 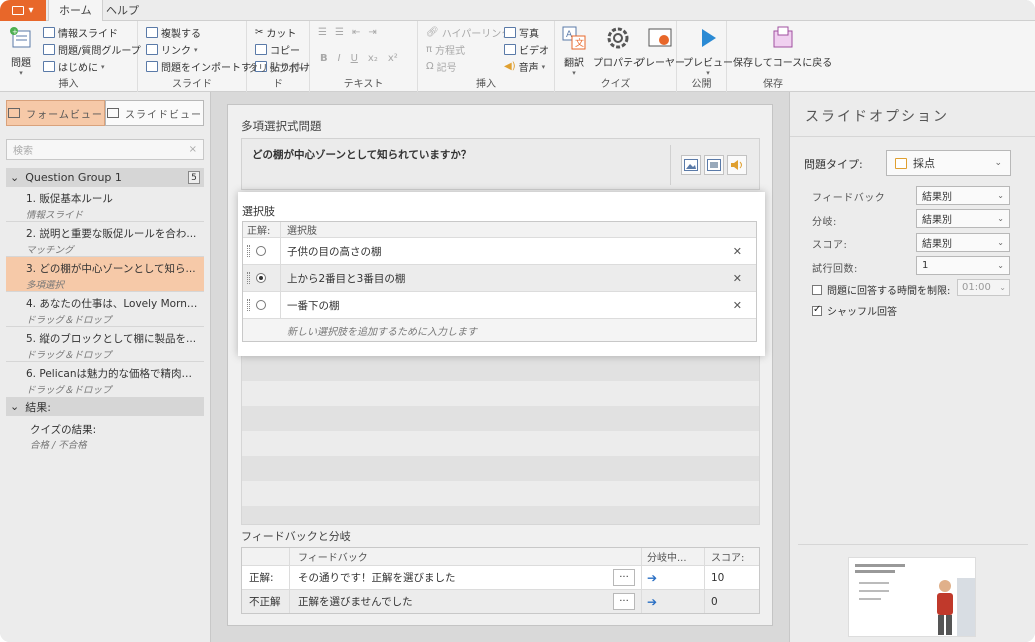 What do you see at coordinates (261, 278) in the screenshot?
I see `correct-radio-selected` at bounding box center [261, 278].